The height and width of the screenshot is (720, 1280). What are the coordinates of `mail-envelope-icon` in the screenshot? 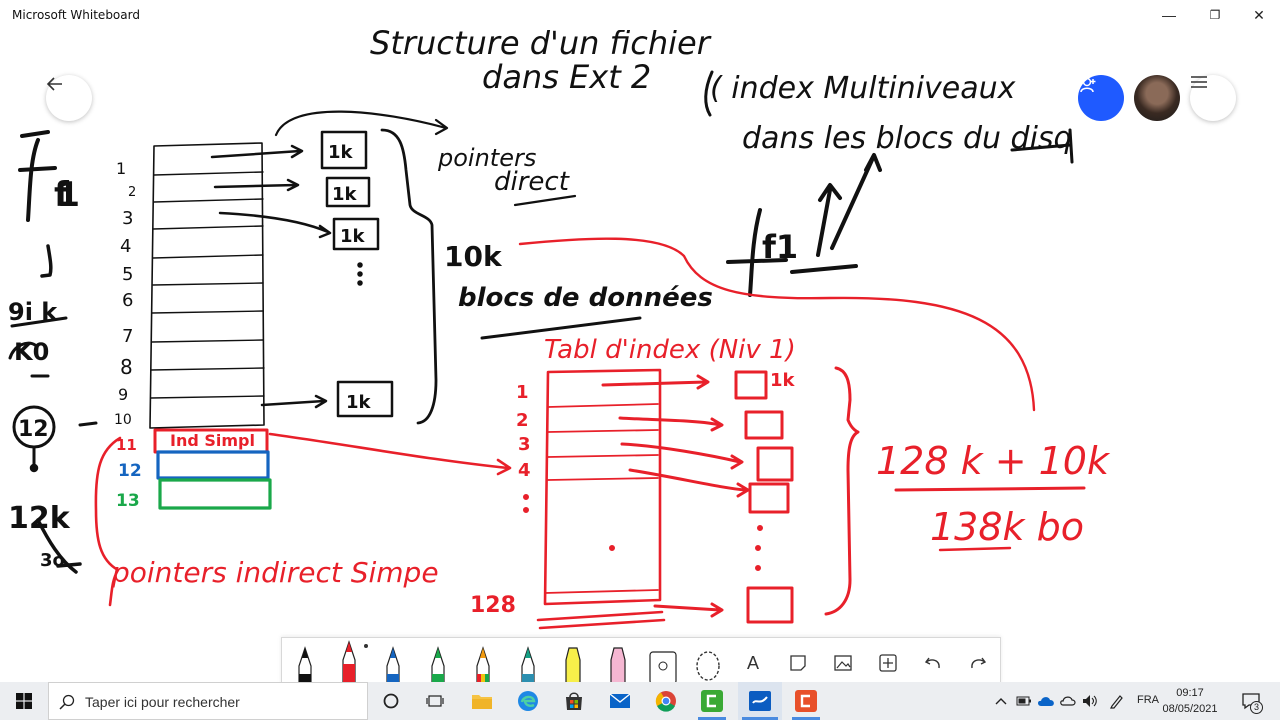 It's located at (620, 700).